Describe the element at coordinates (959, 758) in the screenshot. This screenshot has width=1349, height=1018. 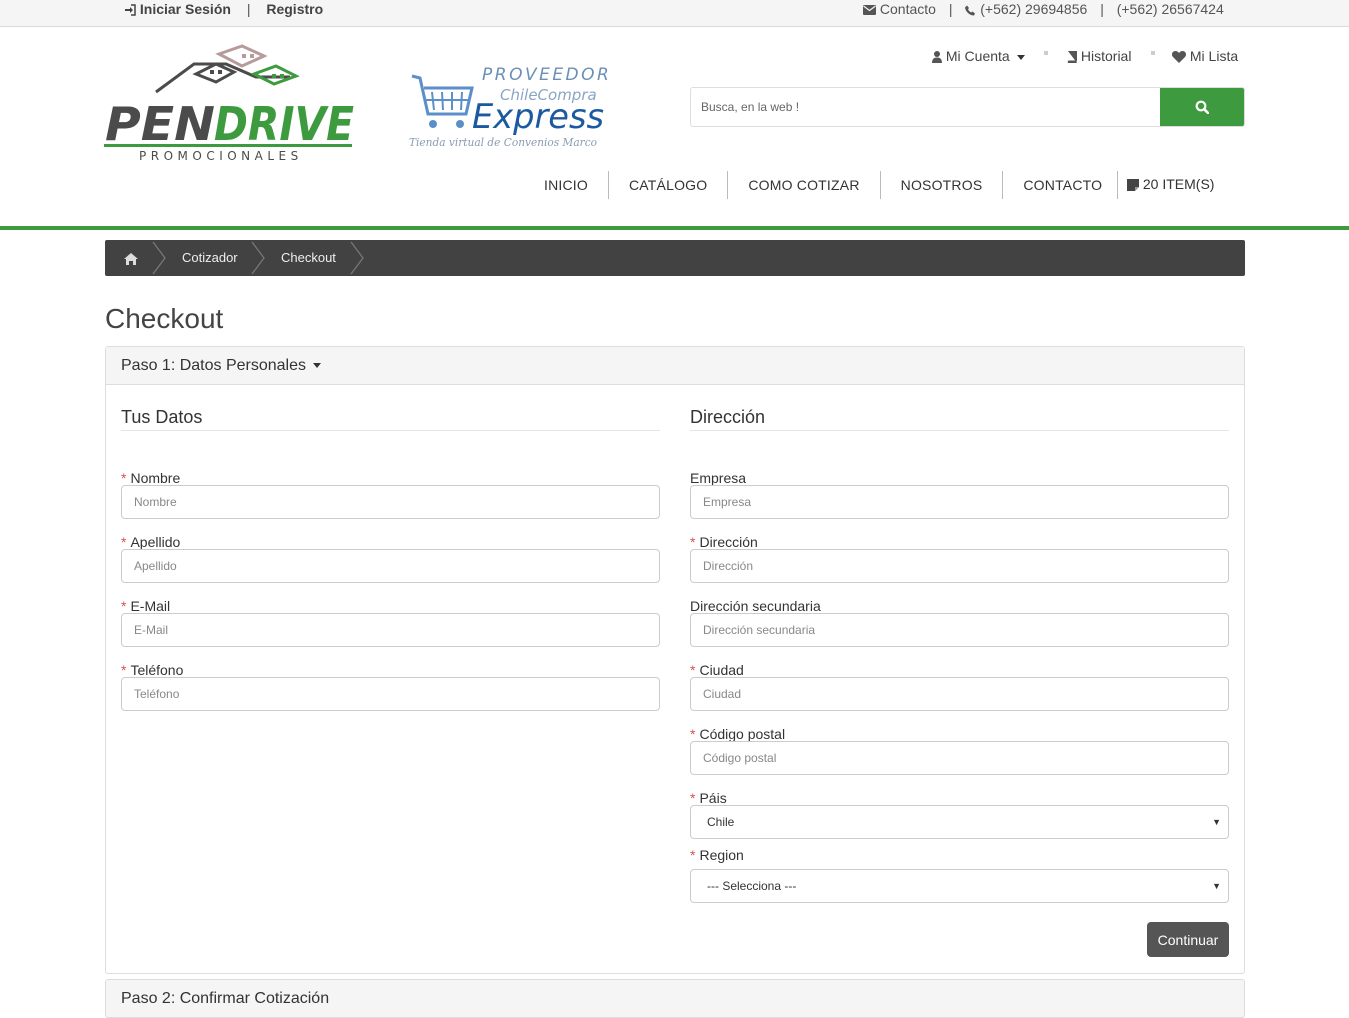
I see `postcode-input` at that location.